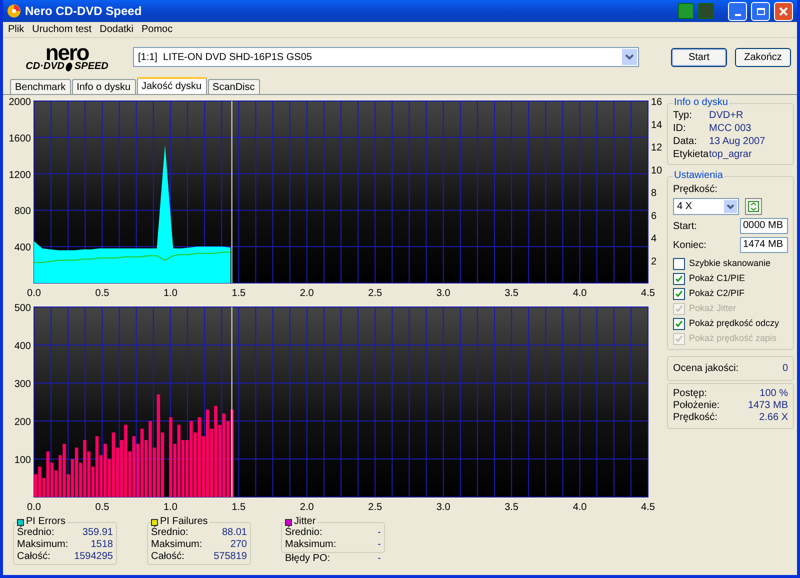 The width and height of the screenshot is (800, 578). What do you see at coordinates (19, 175) in the screenshot?
I see `tick-label: 1200` at bounding box center [19, 175].